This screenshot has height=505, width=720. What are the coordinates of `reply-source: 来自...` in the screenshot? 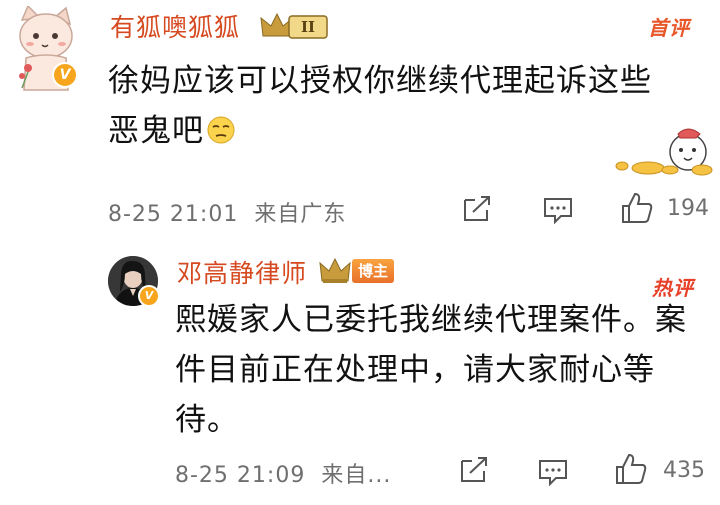 It's located at (356, 475).